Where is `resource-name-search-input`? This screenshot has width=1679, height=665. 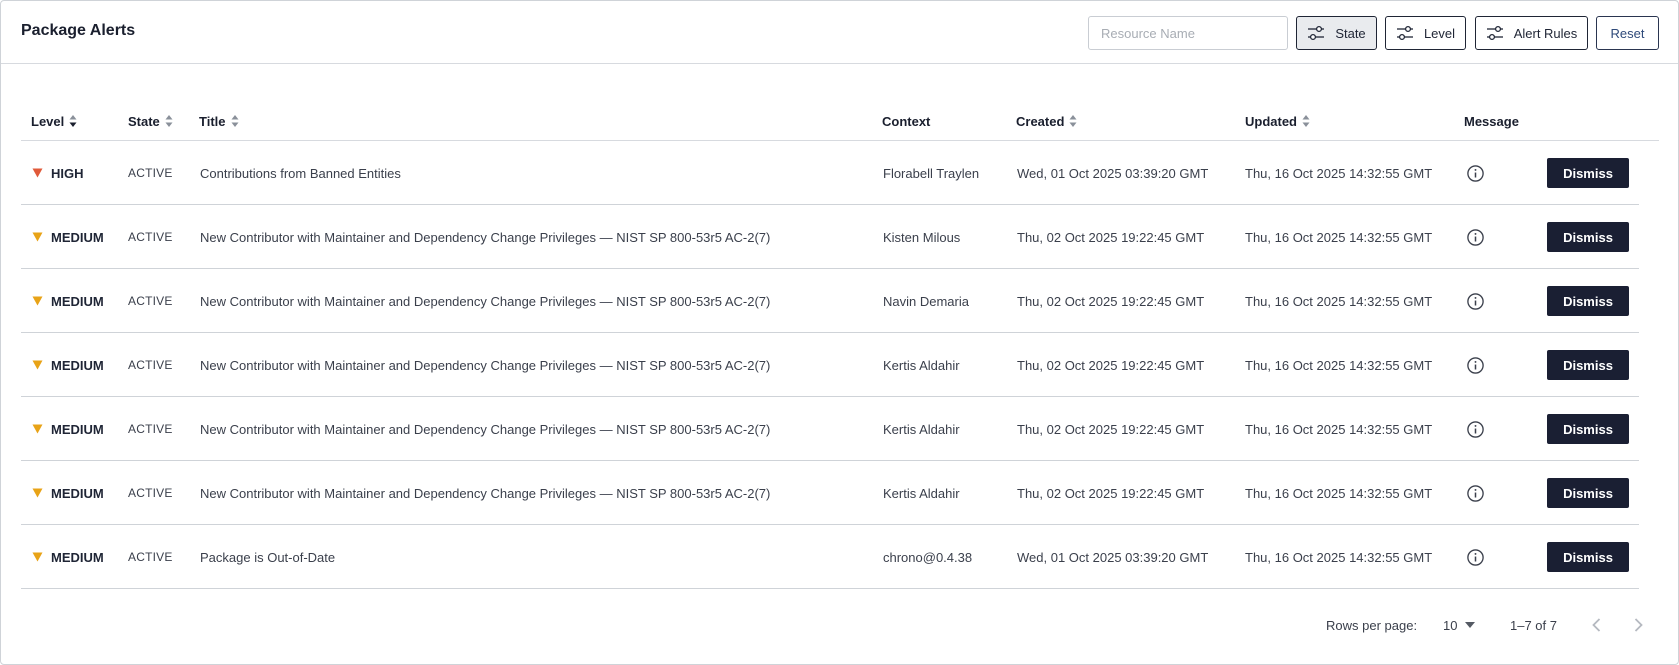
resource-name-search-input is located at coordinates (1188, 33).